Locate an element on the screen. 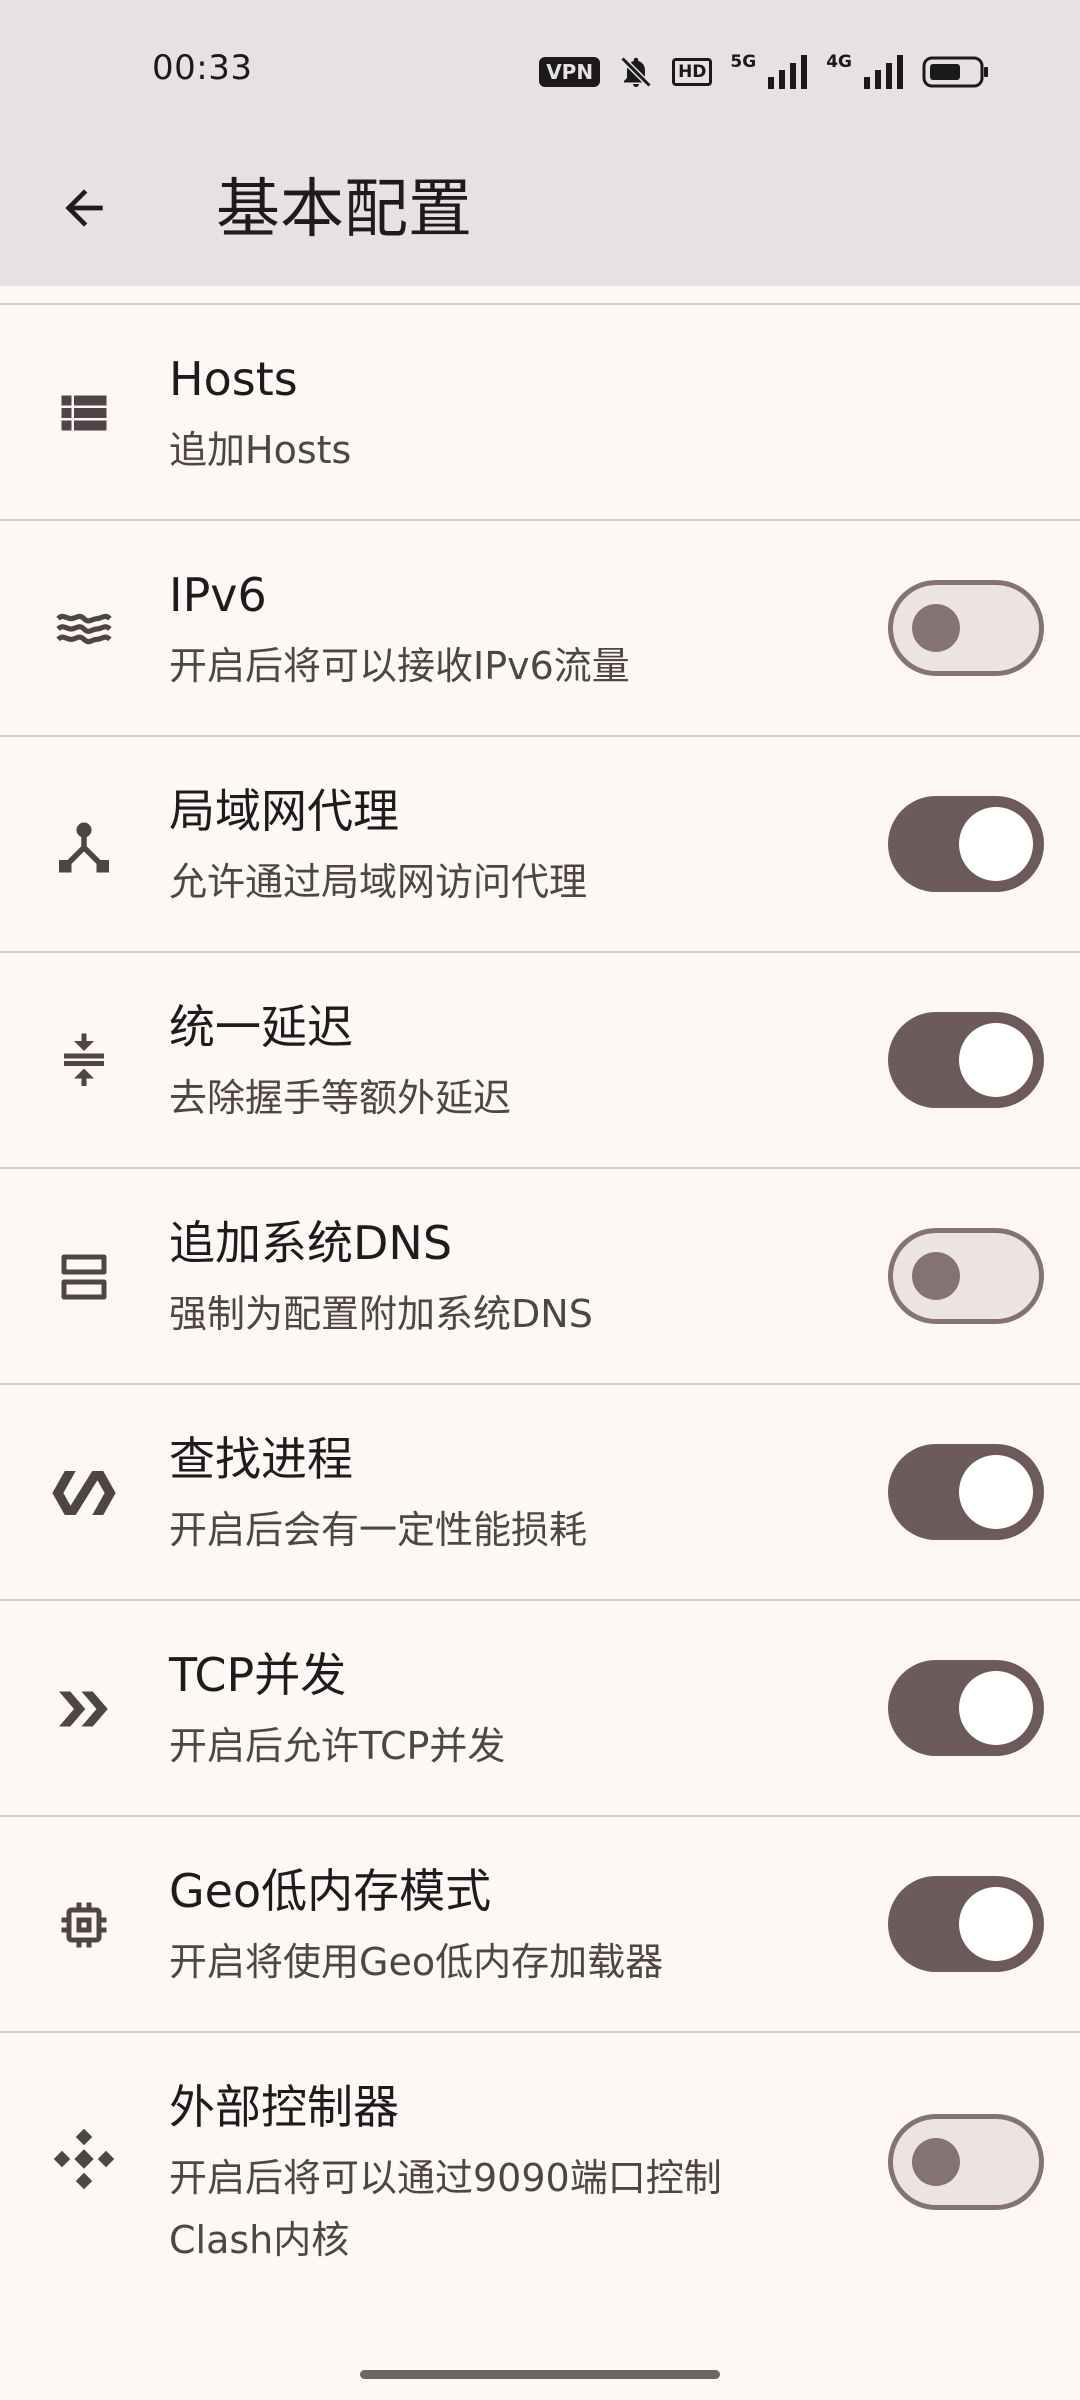  dns-icon is located at coordinates (84, 1277).